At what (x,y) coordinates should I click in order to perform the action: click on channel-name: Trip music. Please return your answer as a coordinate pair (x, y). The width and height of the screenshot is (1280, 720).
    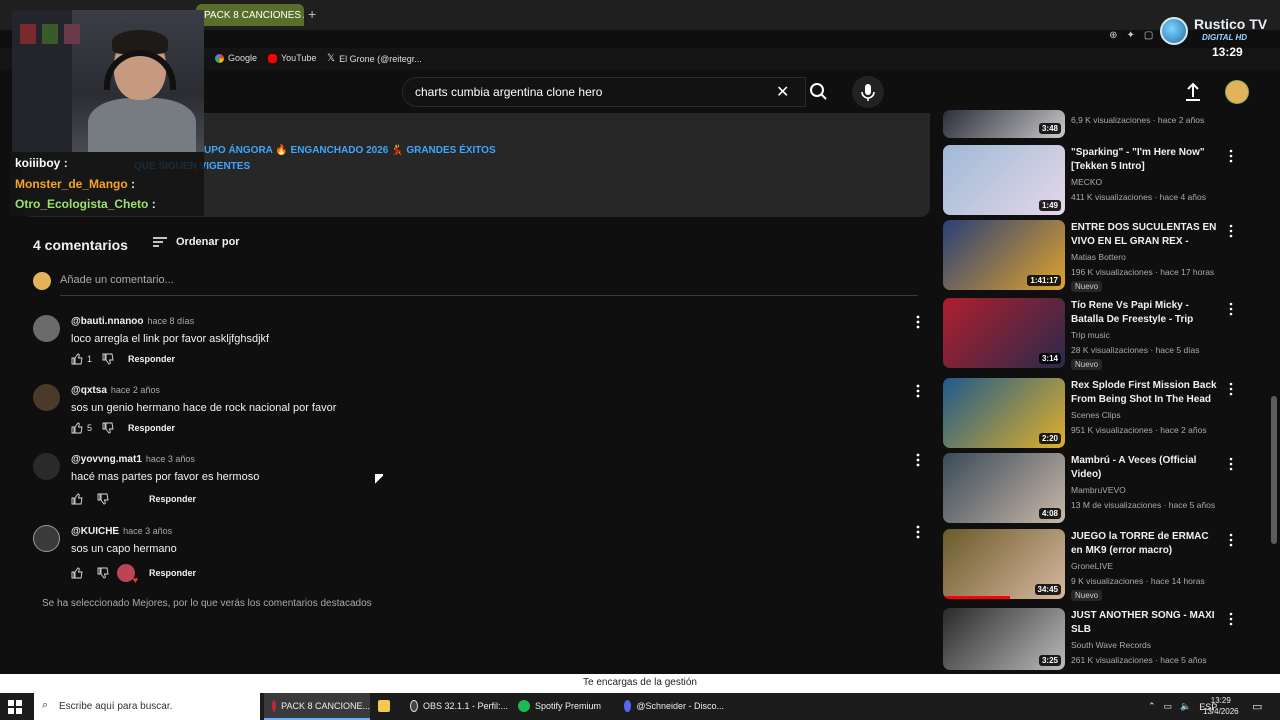
    Looking at the image, I should click on (1090, 335).